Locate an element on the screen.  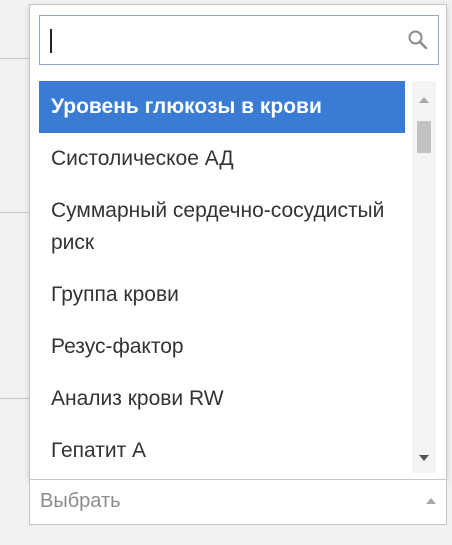
list-item: Группа крови is located at coordinates (222, 295).